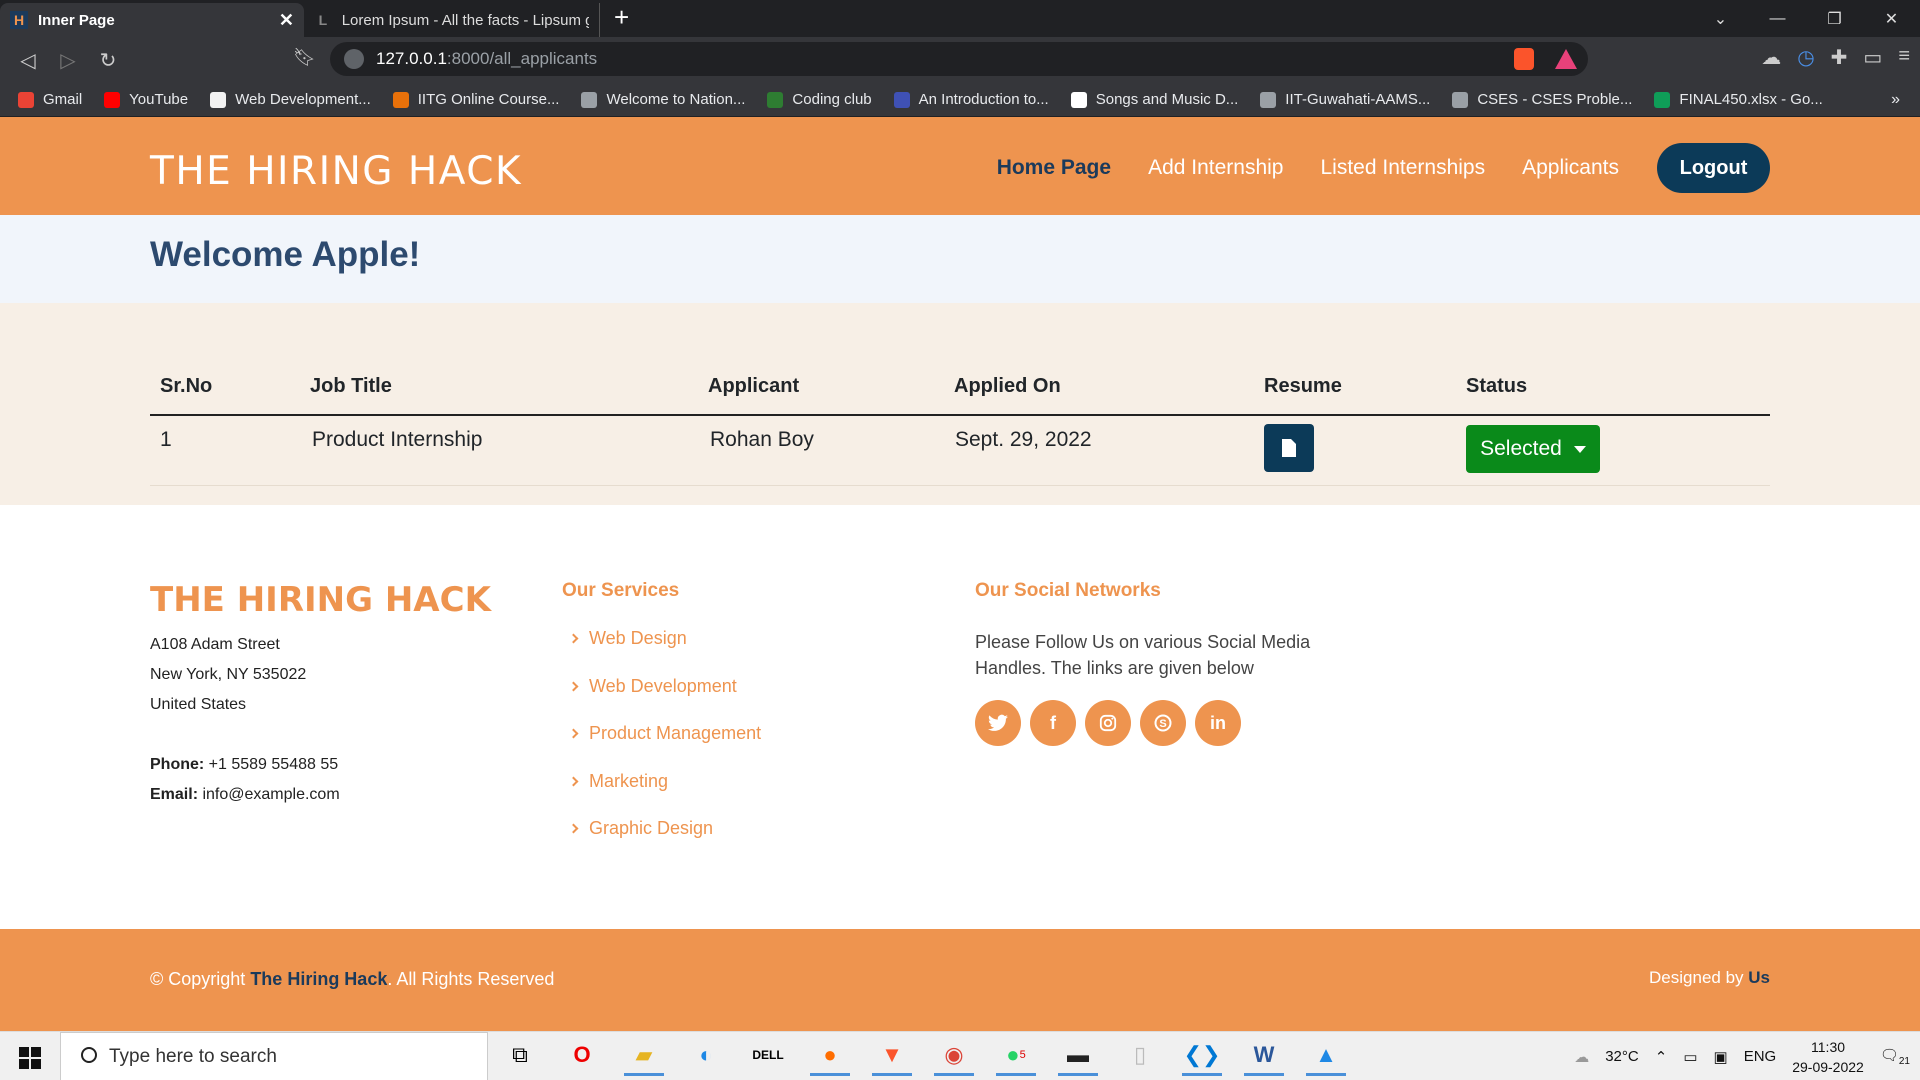 The height and width of the screenshot is (1080, 1920). What do you see at coordinates (1760, 1056) in the screenshot?
I see `language-indicator: ENG` at bounding box center [1760, 1056].